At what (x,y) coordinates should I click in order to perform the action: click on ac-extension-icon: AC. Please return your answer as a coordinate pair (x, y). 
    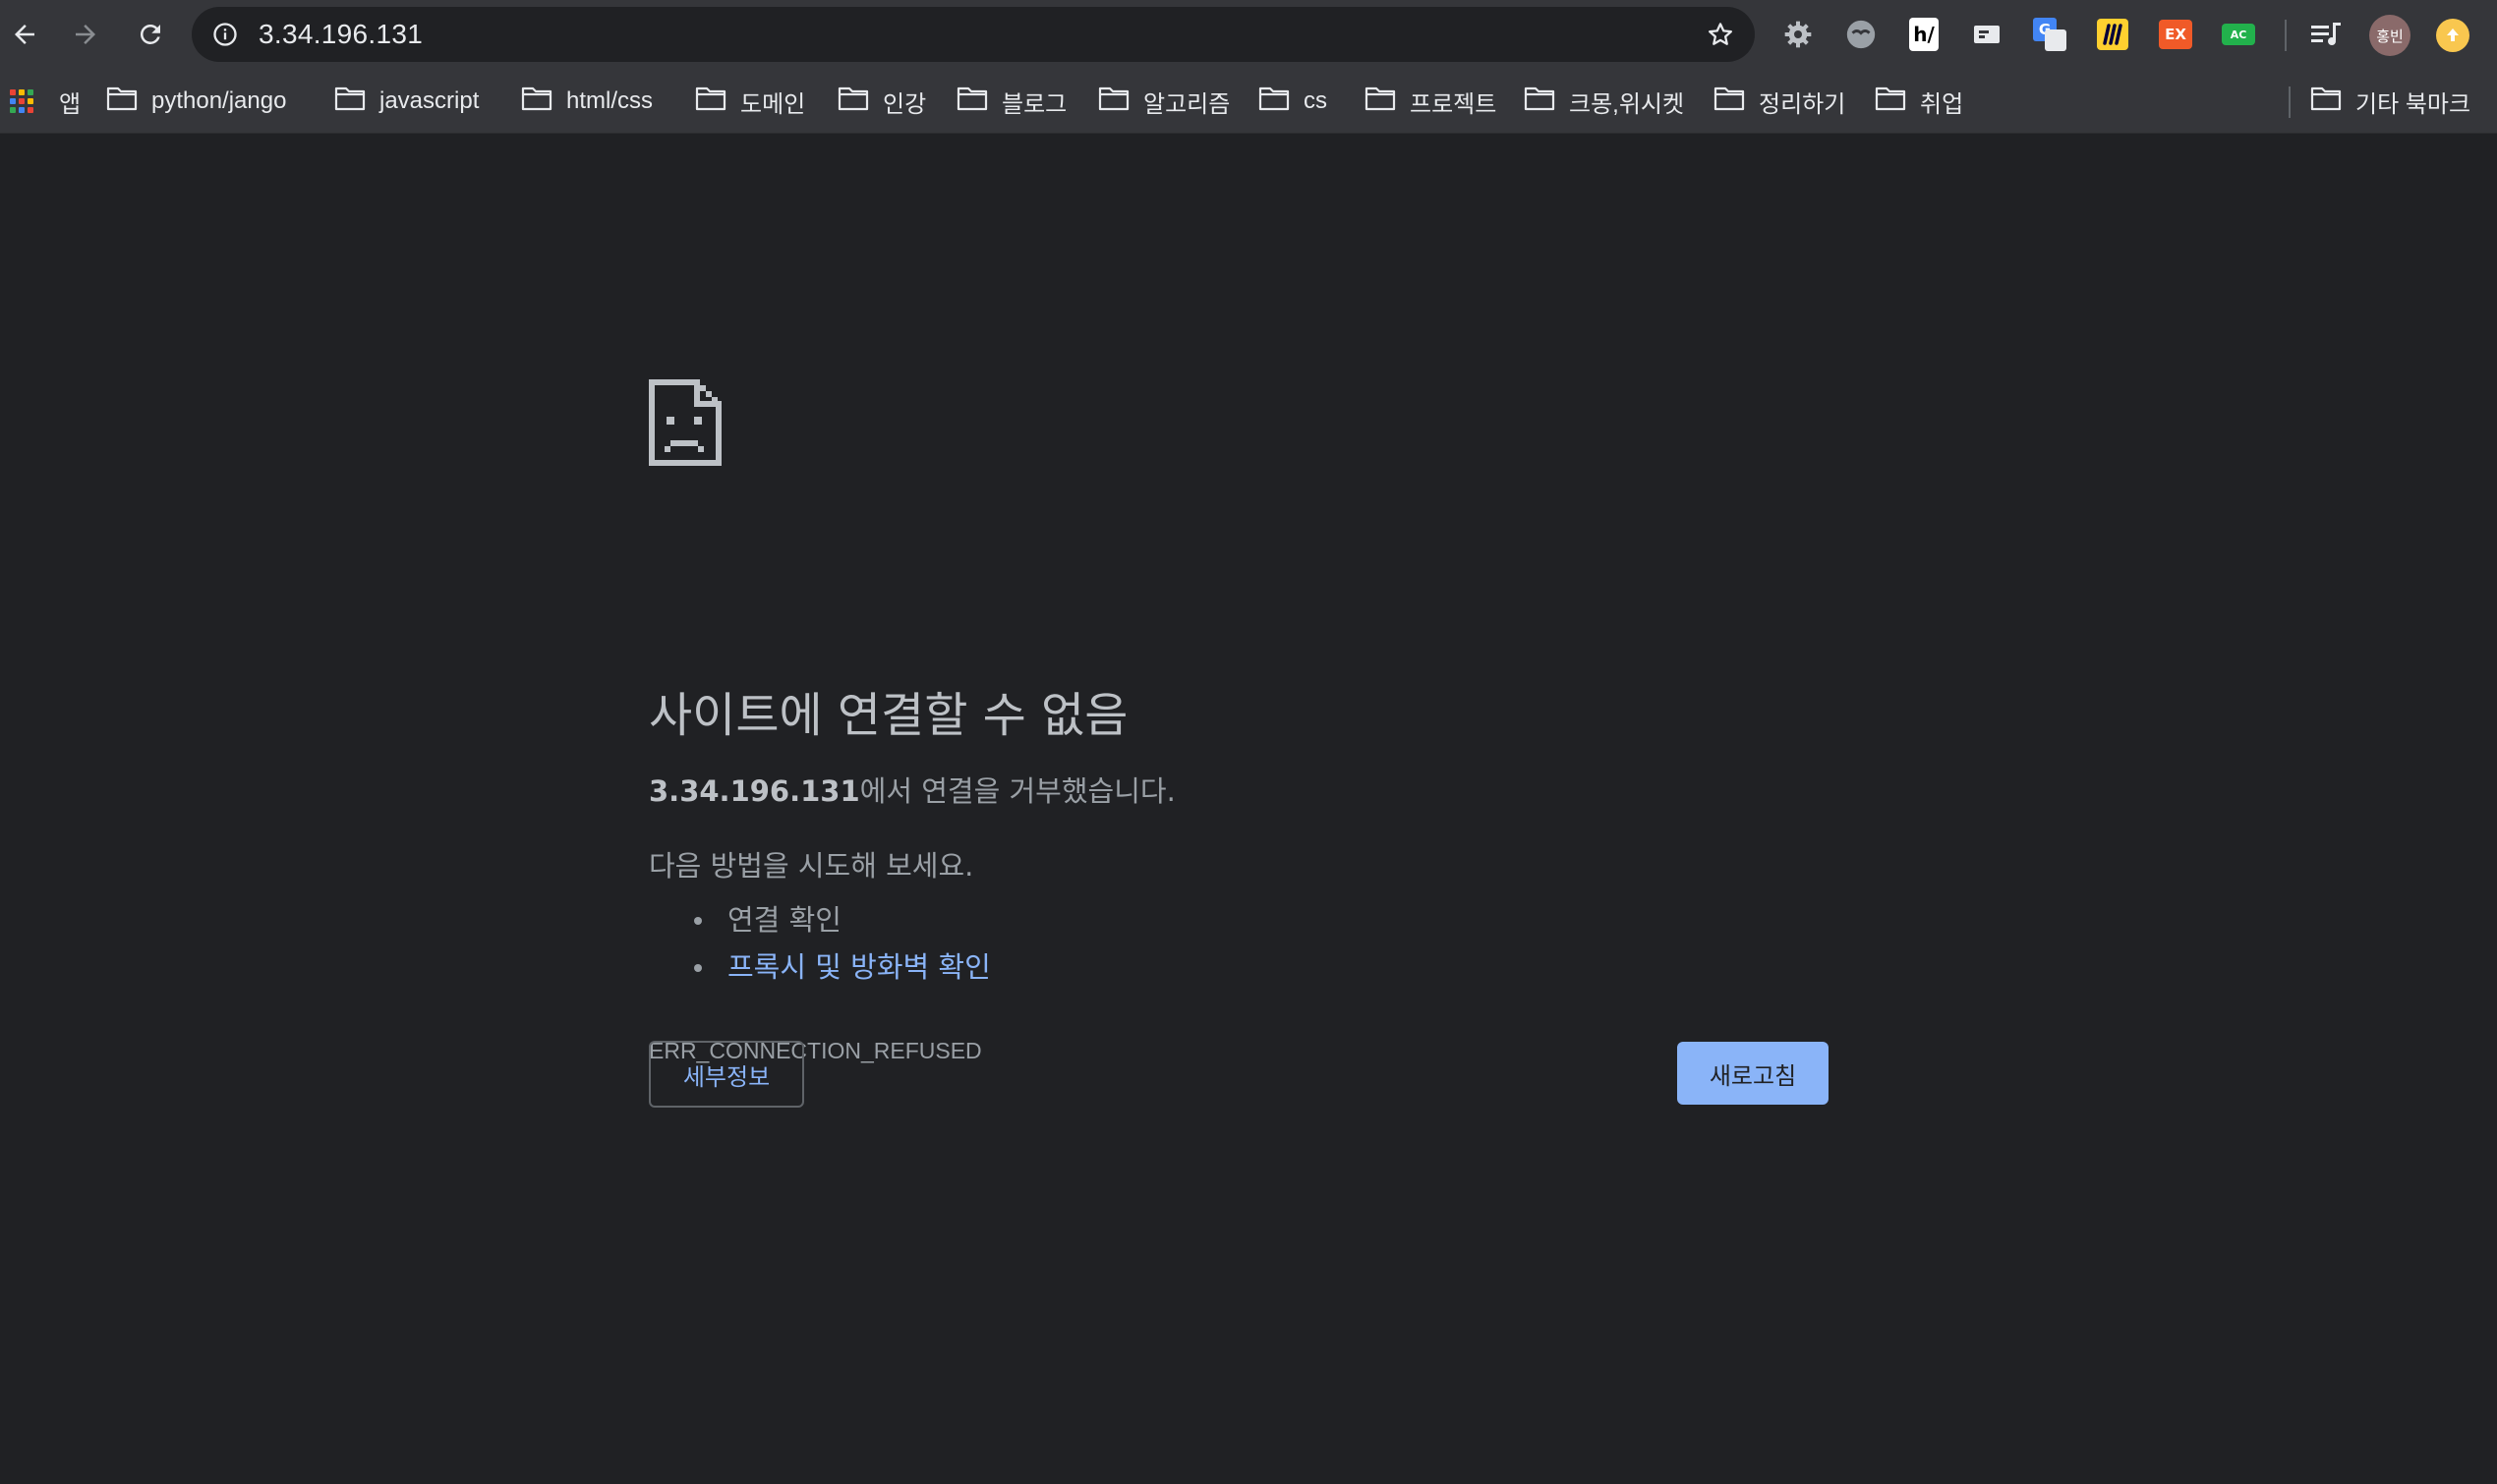
    Looking at the image, I should click on (2239, 34).